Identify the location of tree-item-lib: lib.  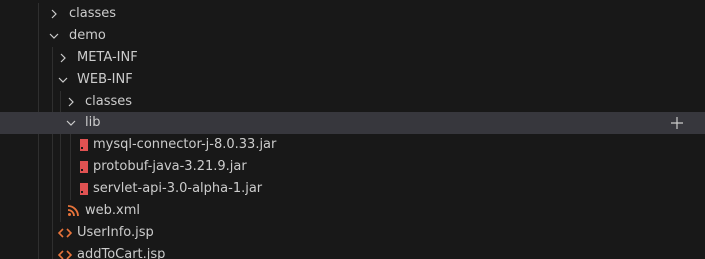
(352, 123).